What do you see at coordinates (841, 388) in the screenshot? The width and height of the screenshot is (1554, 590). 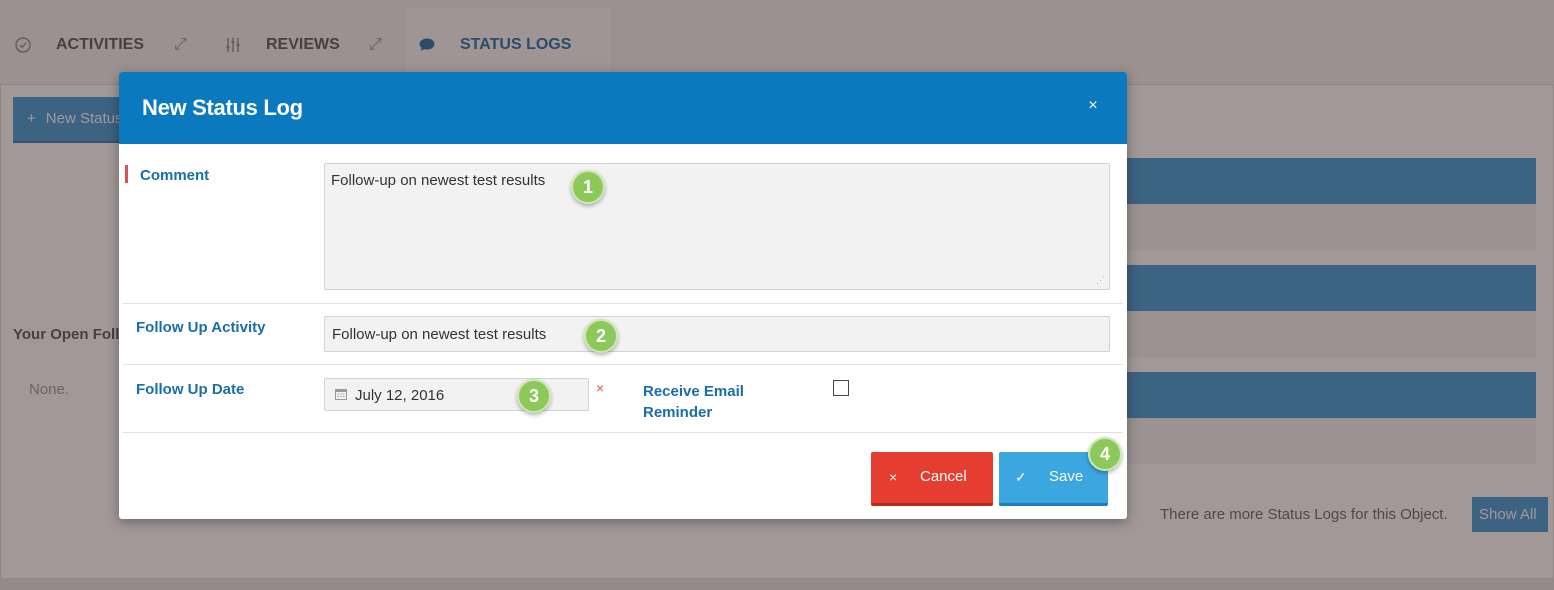 I see `receive-email-reminder-checkbox` at bounding box center [841, 388].